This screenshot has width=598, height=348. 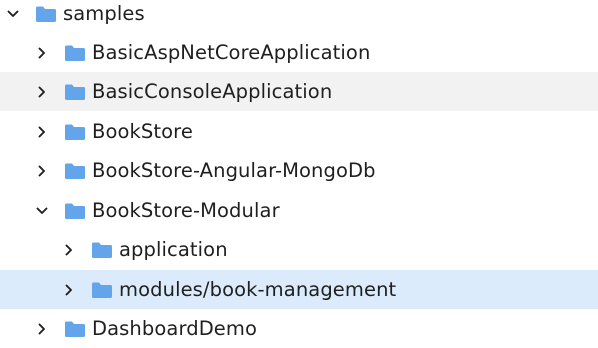 What do you see at coordinates (299, 16) in the screenshot?
I see `tree-item-samples: samples` at bounding box center [299, 16].